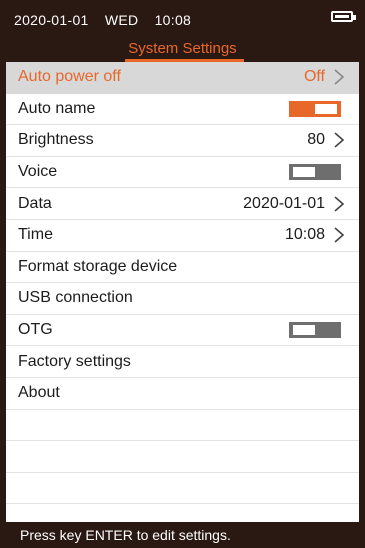  I want to click on settings-row-label: Brightness, so click(56, 140).